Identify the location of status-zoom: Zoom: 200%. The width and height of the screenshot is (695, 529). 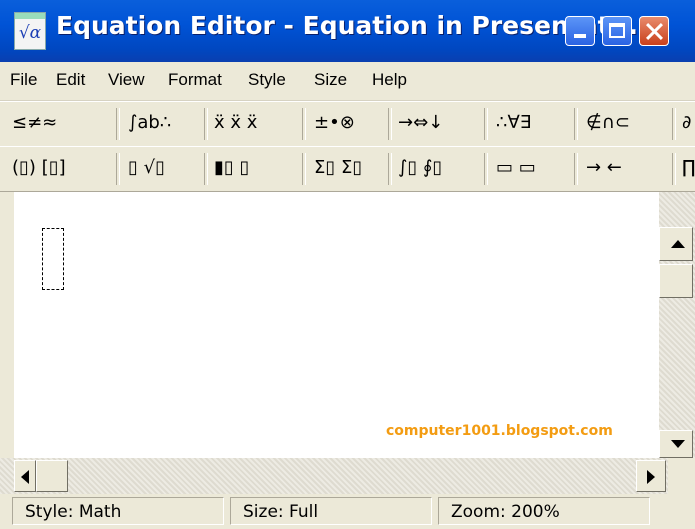
(544, 511).